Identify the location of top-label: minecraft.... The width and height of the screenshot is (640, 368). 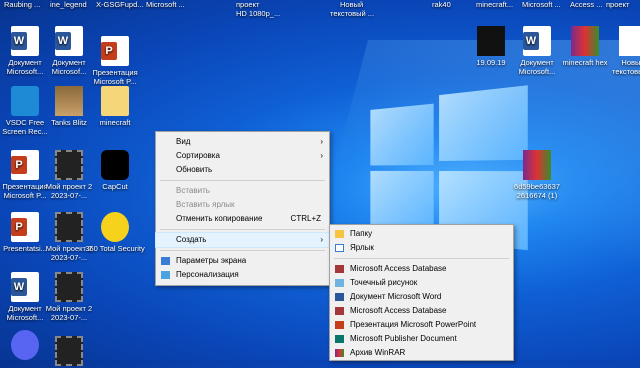
(494, 4).